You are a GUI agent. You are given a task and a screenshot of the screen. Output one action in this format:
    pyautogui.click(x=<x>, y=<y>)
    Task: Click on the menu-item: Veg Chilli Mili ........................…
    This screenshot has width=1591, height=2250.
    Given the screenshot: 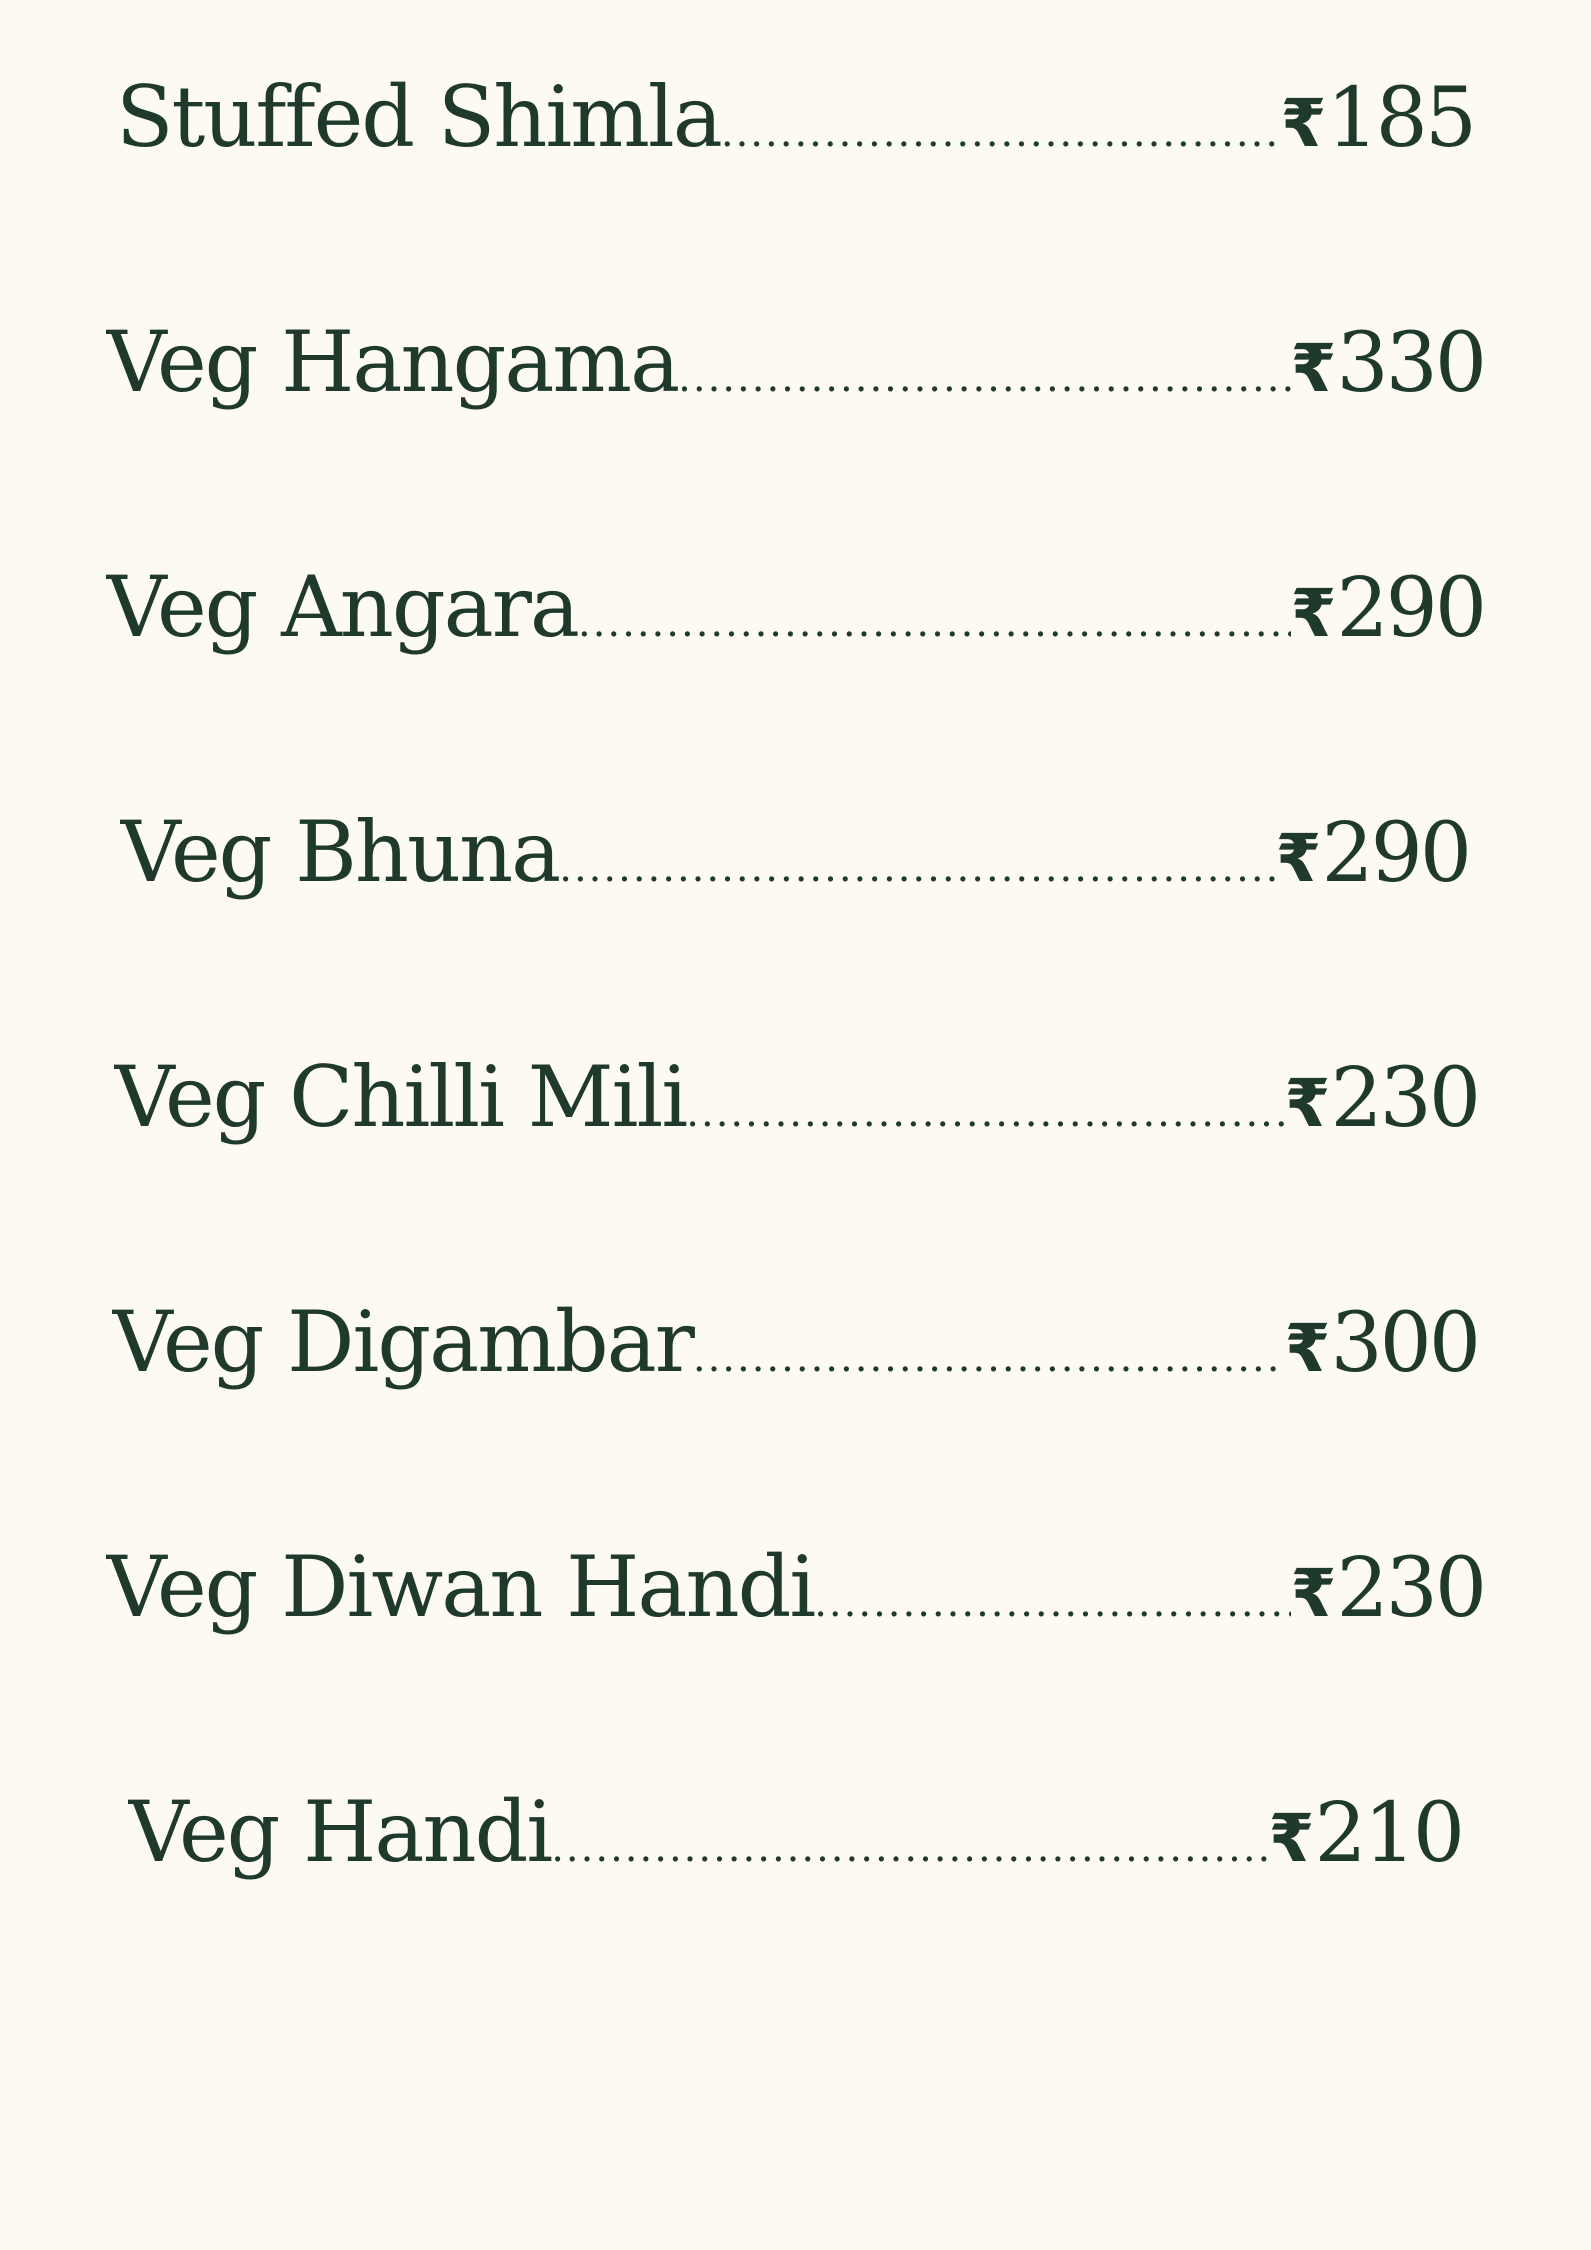 What is the action you would take?
    pyautogui.click(x=796, y=1097)
    